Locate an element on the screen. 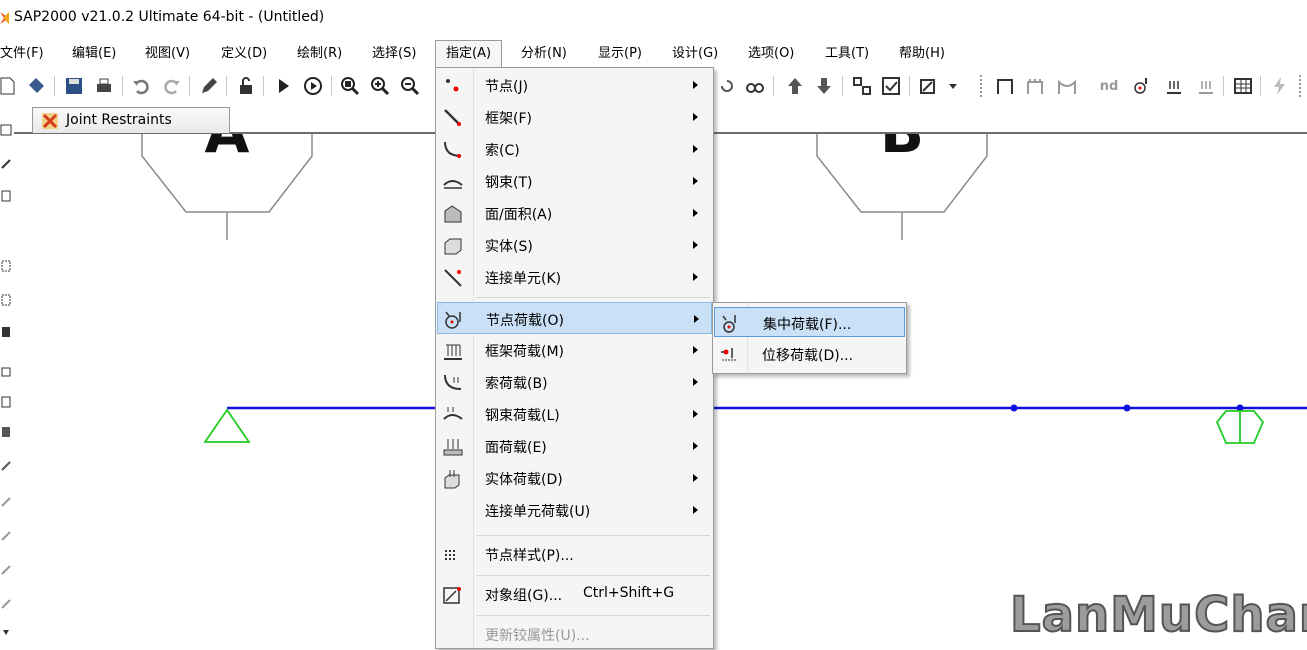 This screenshot has width=1307, height=650. lightning-icon is located at coordinates (1280, 86).